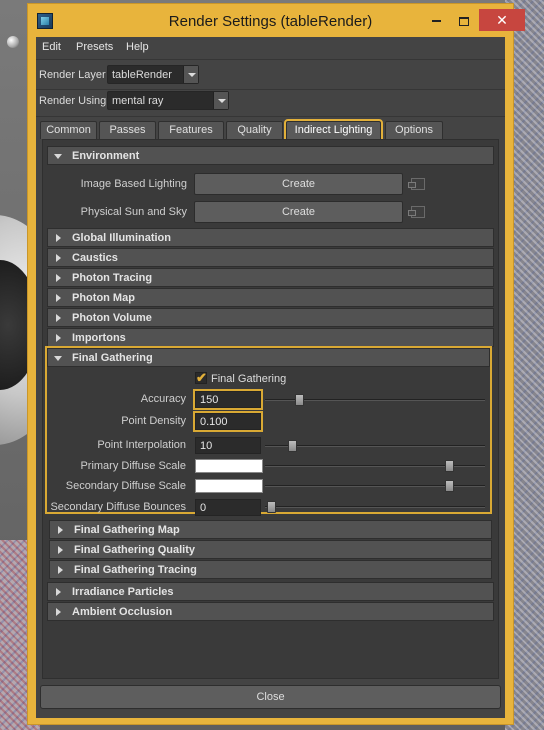 This screenshot has height=730, width=544. I want to click on minimize-icon, so click(436, 21).